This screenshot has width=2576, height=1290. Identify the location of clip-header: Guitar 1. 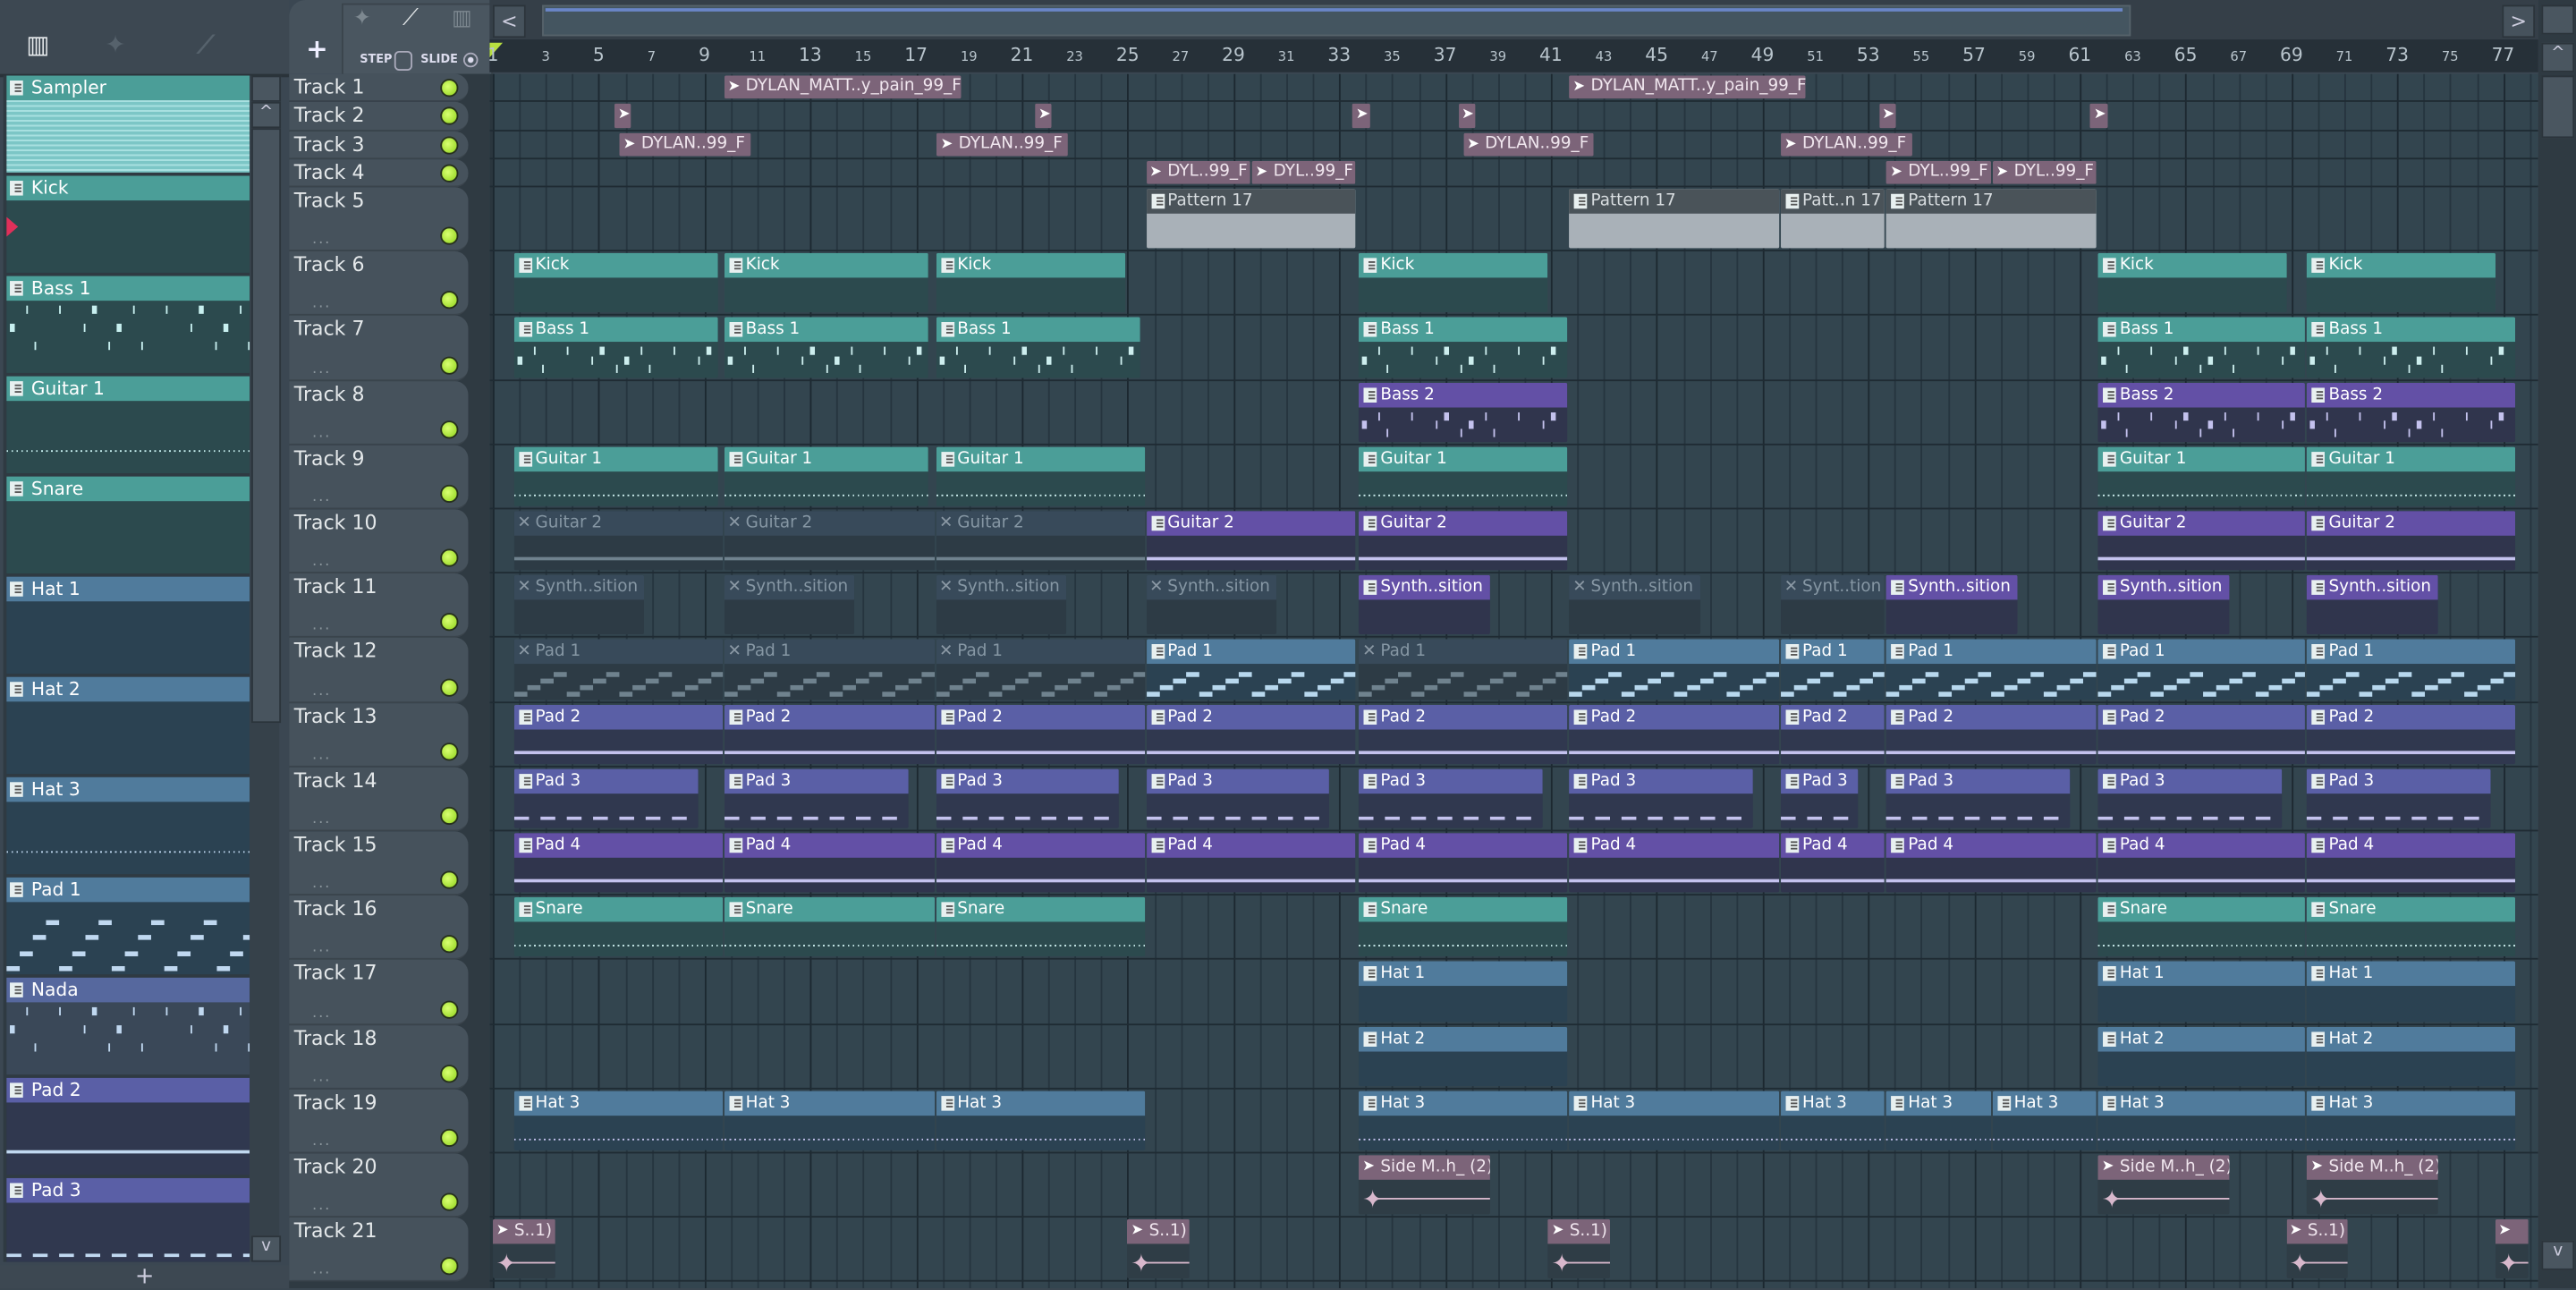
(616, 459).